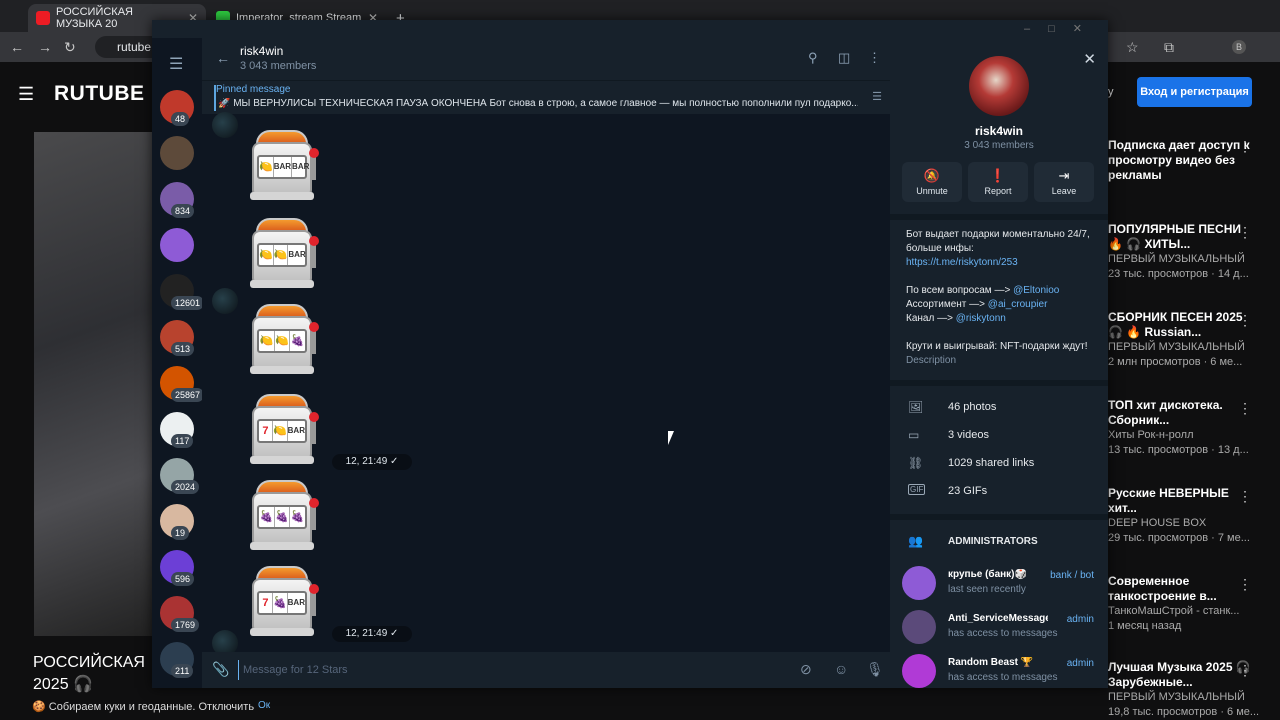  Describe the element at coordinates (93, 384) in the screenshot. I see `video-player` at that location.